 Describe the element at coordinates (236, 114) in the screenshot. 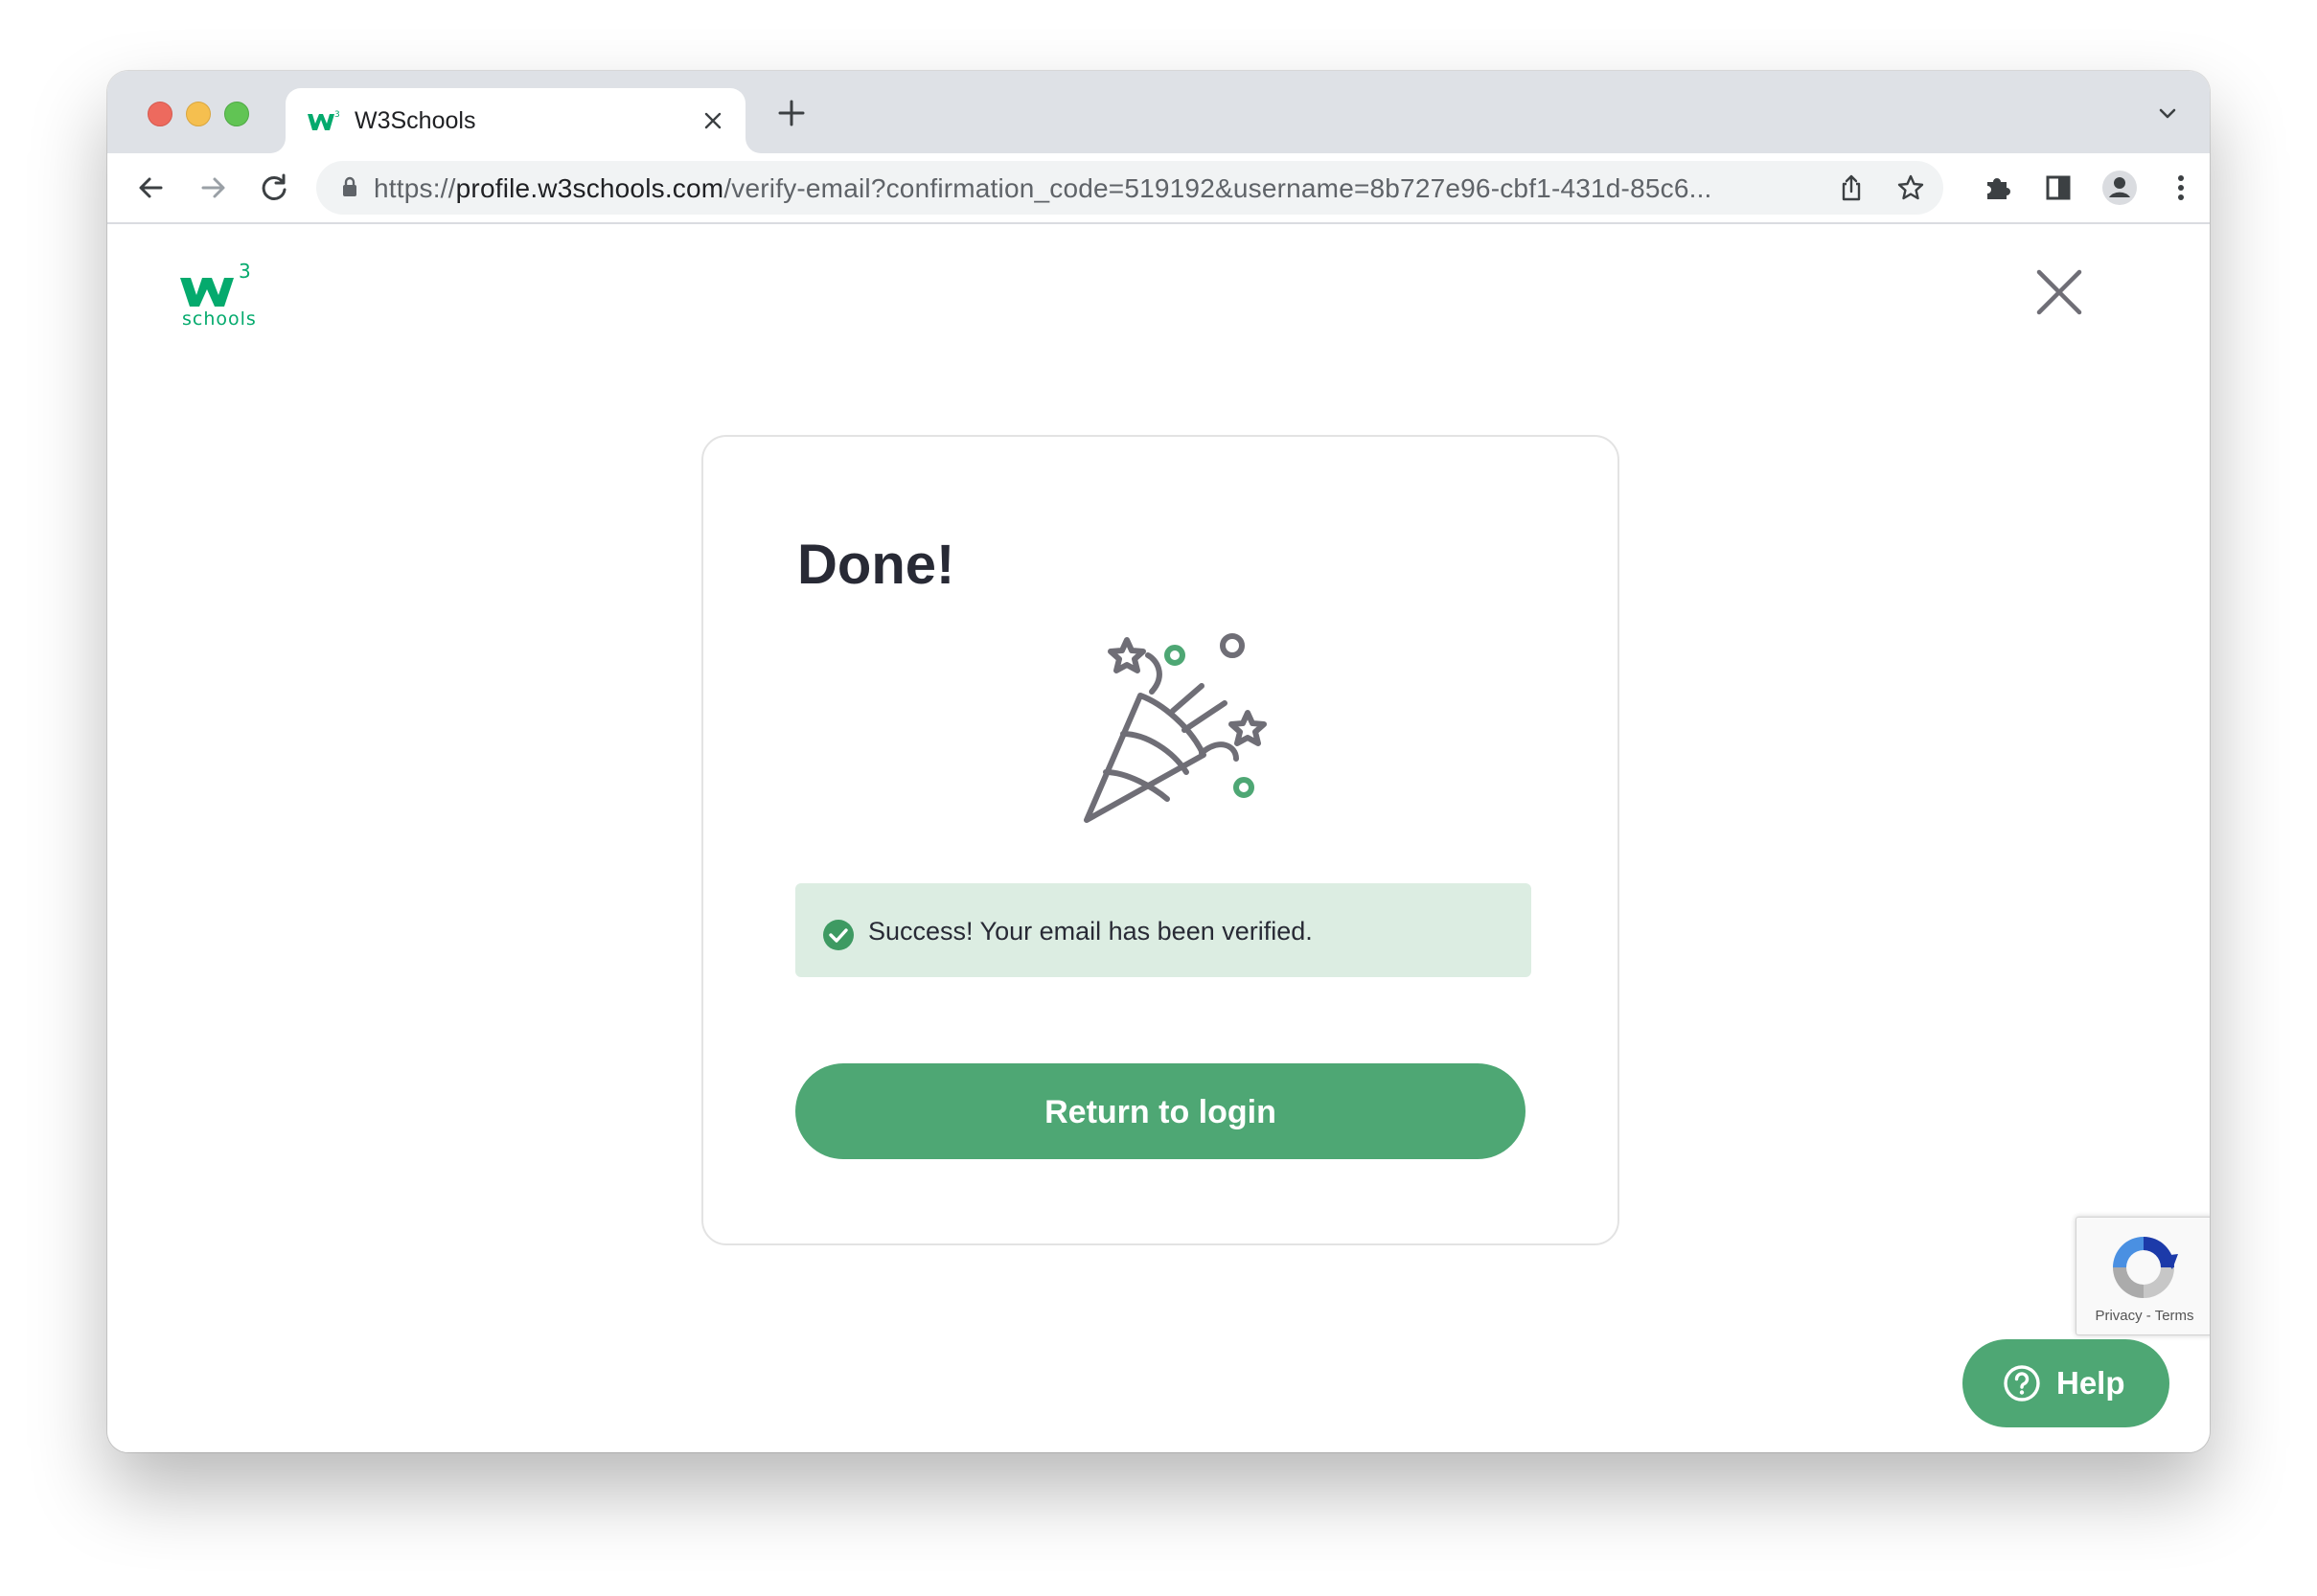

I see `window-zoom-button` at that location.